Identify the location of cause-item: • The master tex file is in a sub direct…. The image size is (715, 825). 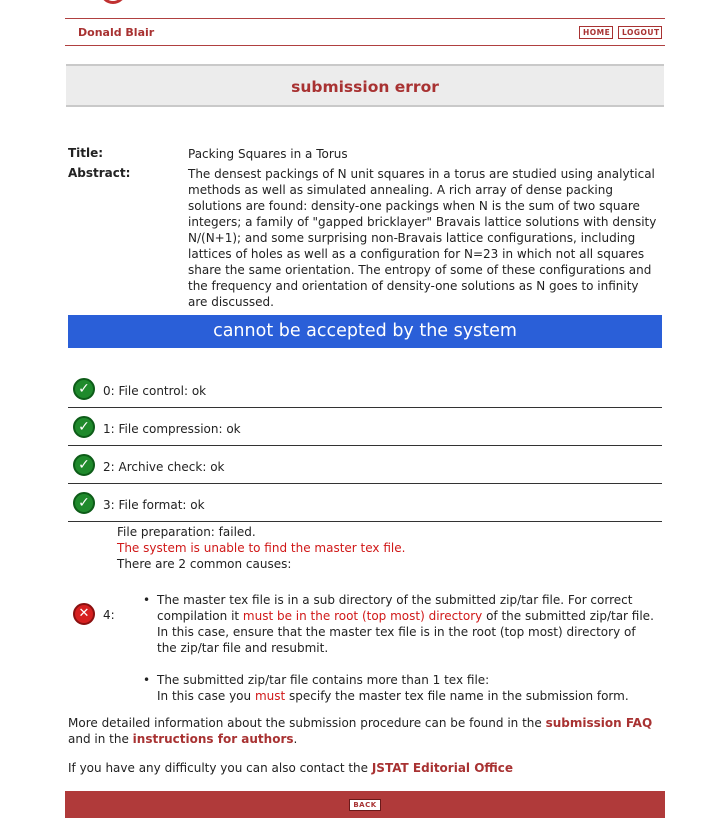
(400, 624).